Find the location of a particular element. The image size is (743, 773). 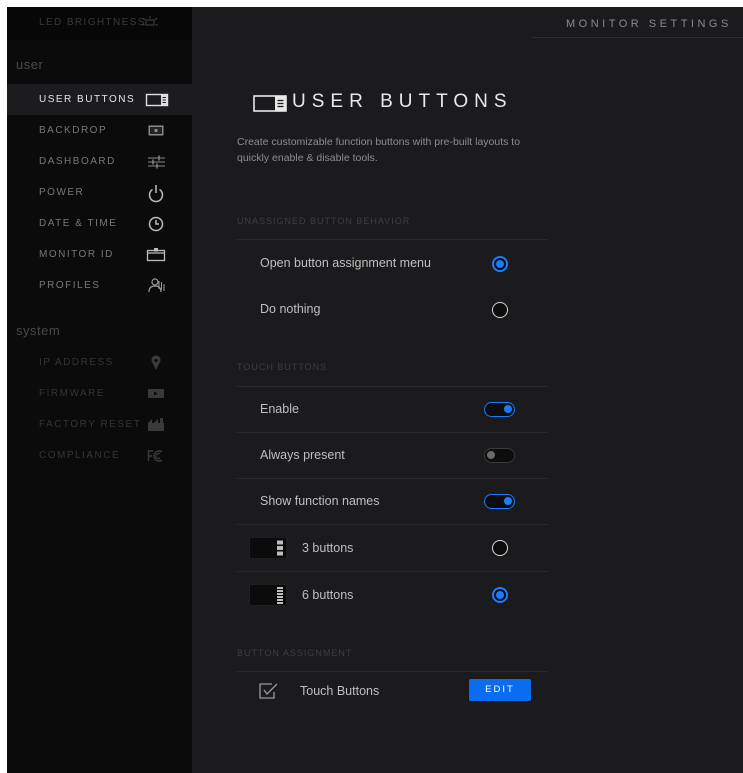

touch-buttons-assignment-label: Touch Buttons is located at coordinates (340, 691).